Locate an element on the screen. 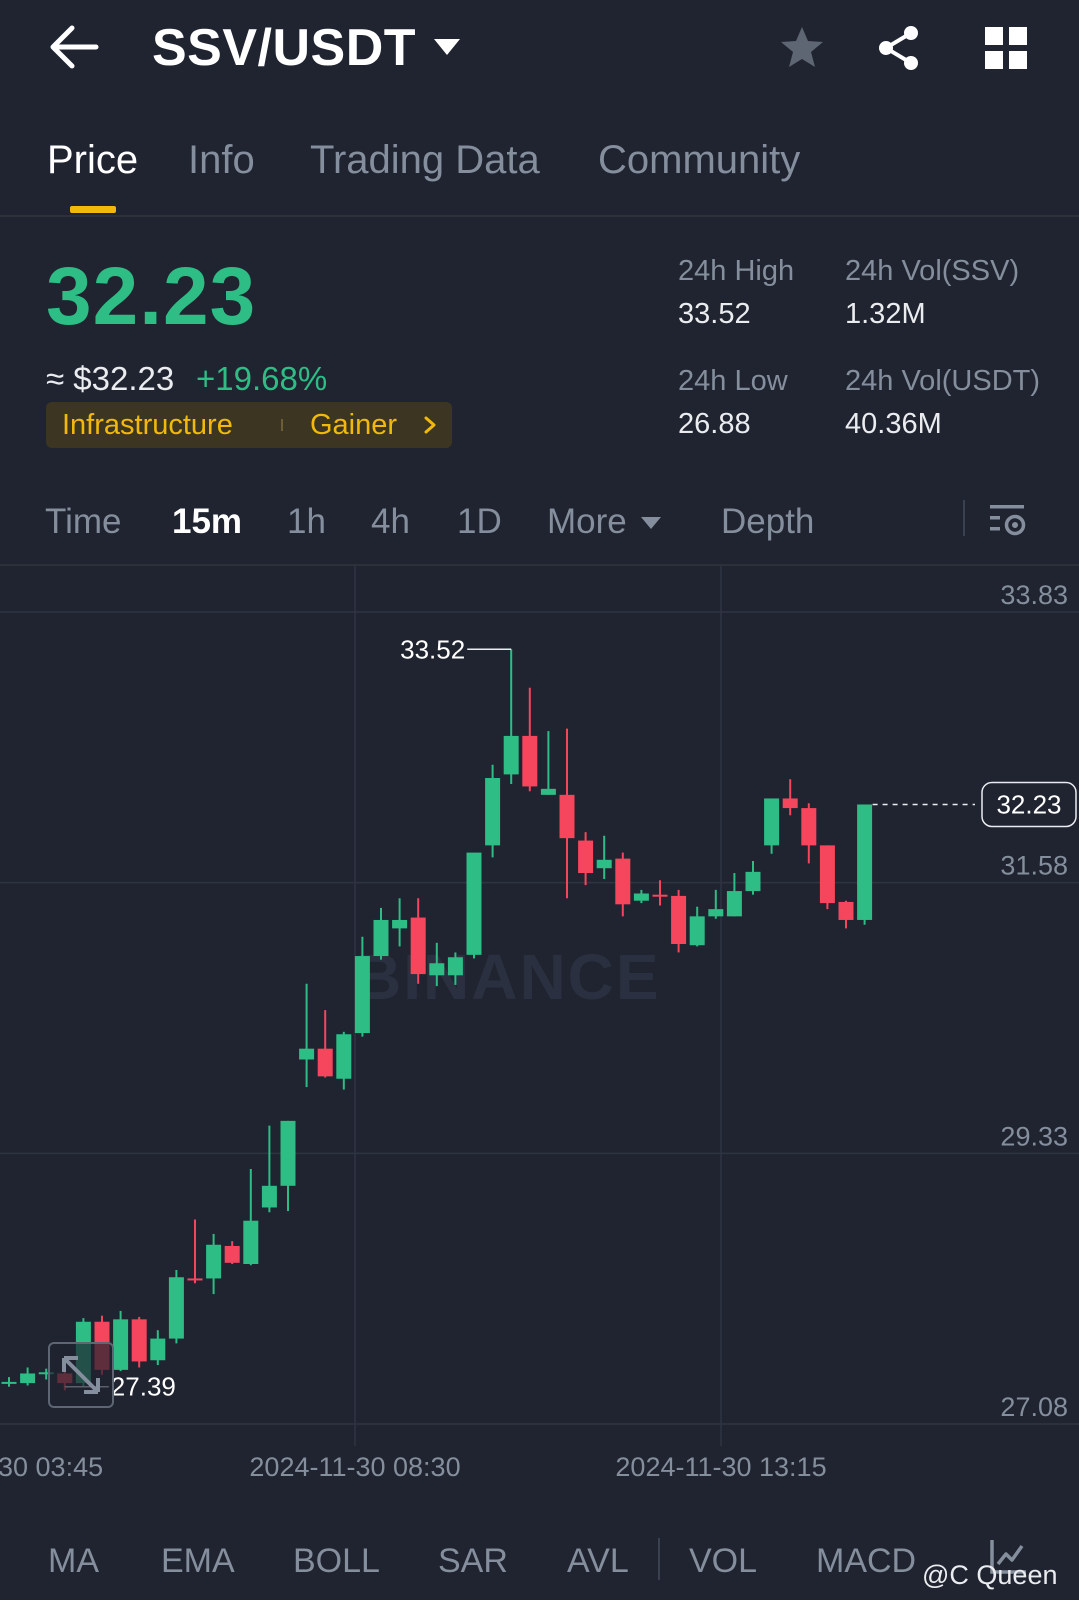 The height and width of the screenshot is (1600, 1079). high-label: 24h High is located at coordinates (736, 271).